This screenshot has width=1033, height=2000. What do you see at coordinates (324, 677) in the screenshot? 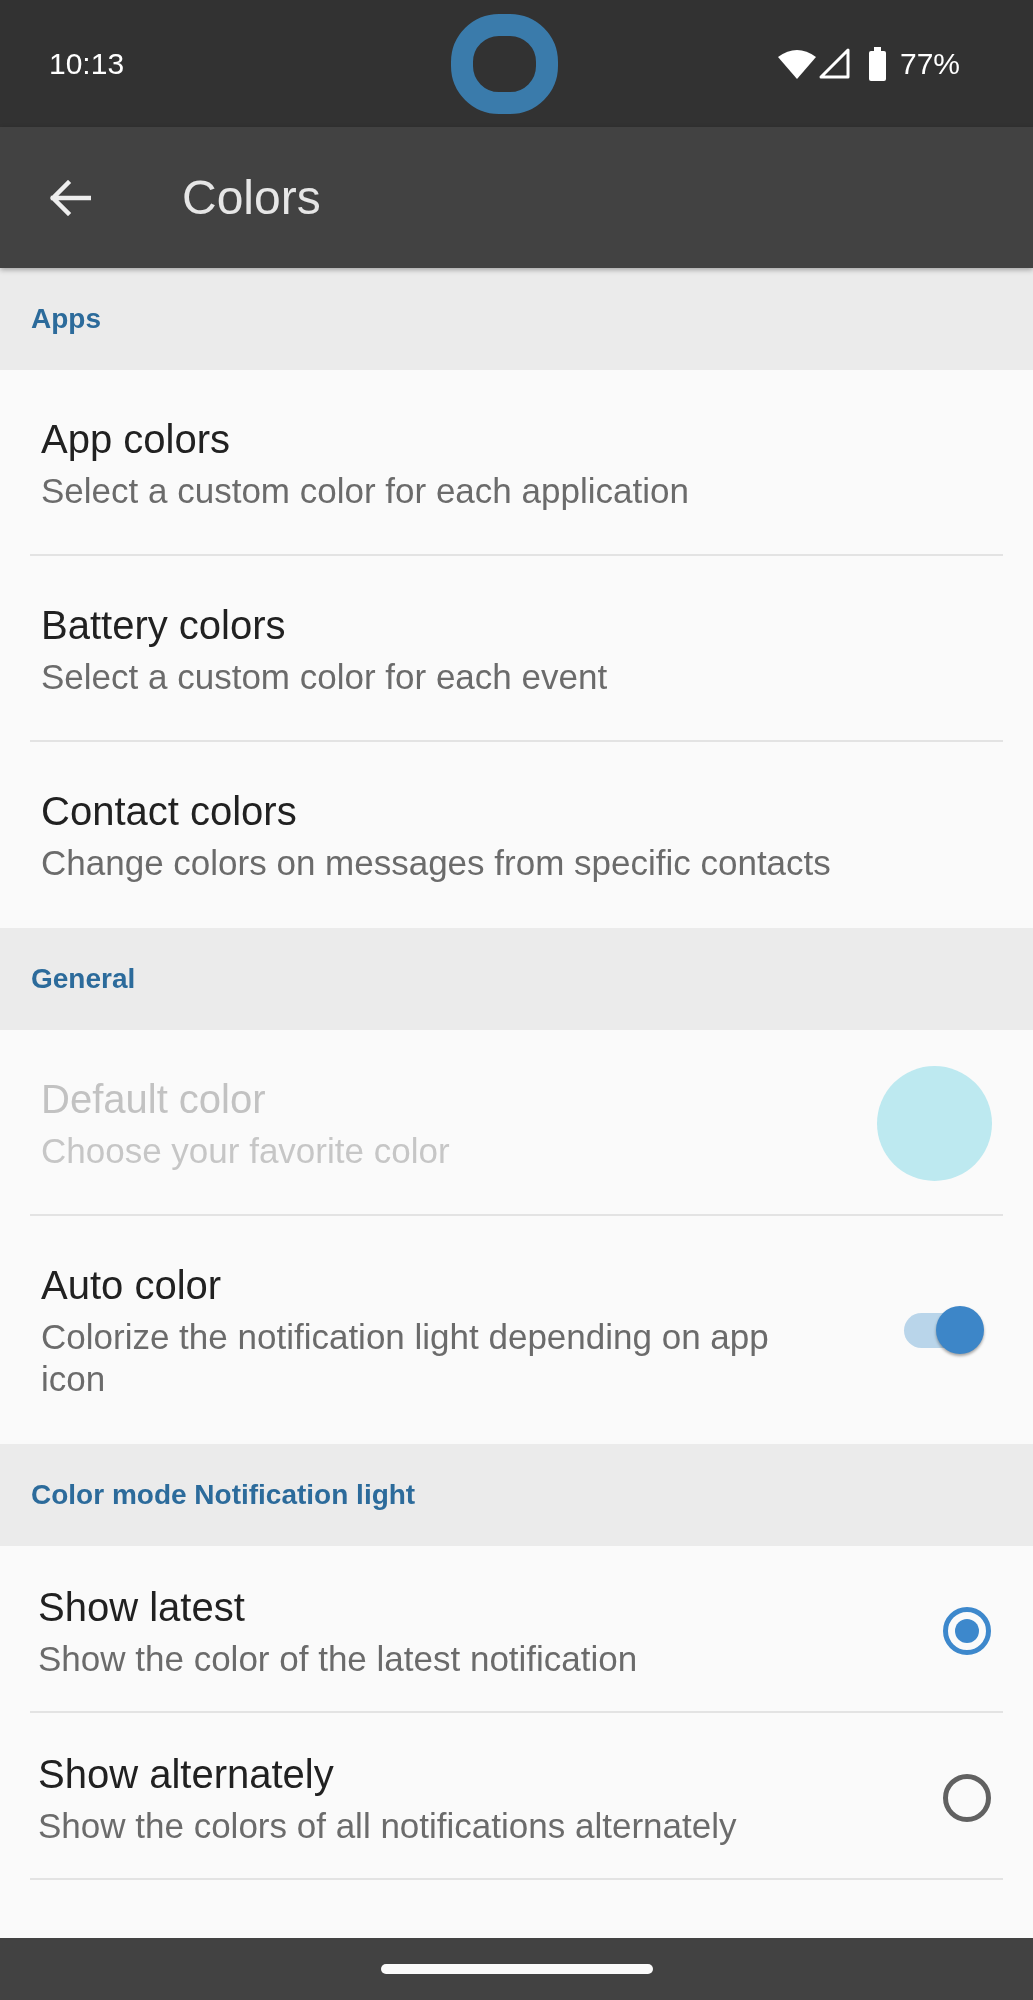
I see `item-subtitle: Select a custom color for each event` at bounding box center [324, 677].